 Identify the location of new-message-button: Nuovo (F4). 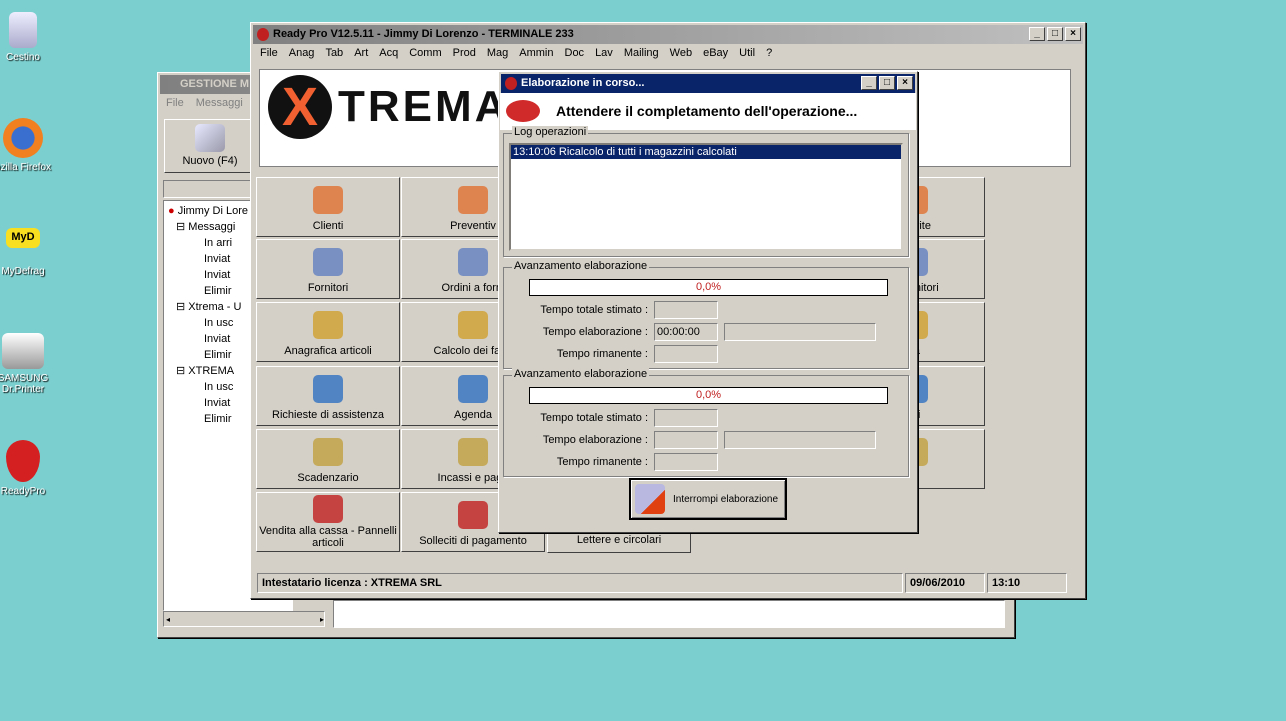
(210, 146).